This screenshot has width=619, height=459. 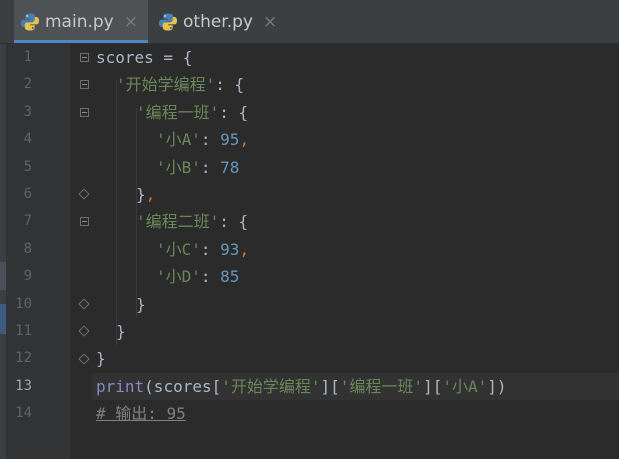 I want to click on code-line-2: '开始学编程': {, so click(x=180, y=84).